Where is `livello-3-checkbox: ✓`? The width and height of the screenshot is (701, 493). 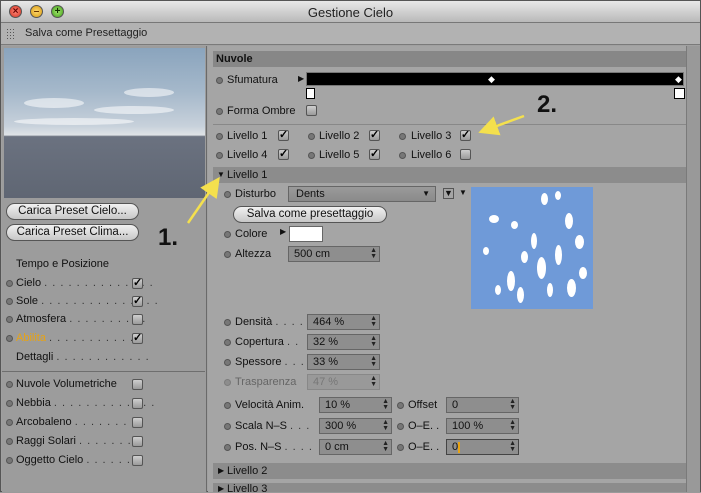 livello-3-checkbox: ✓ is located at coordinates (465, 135).